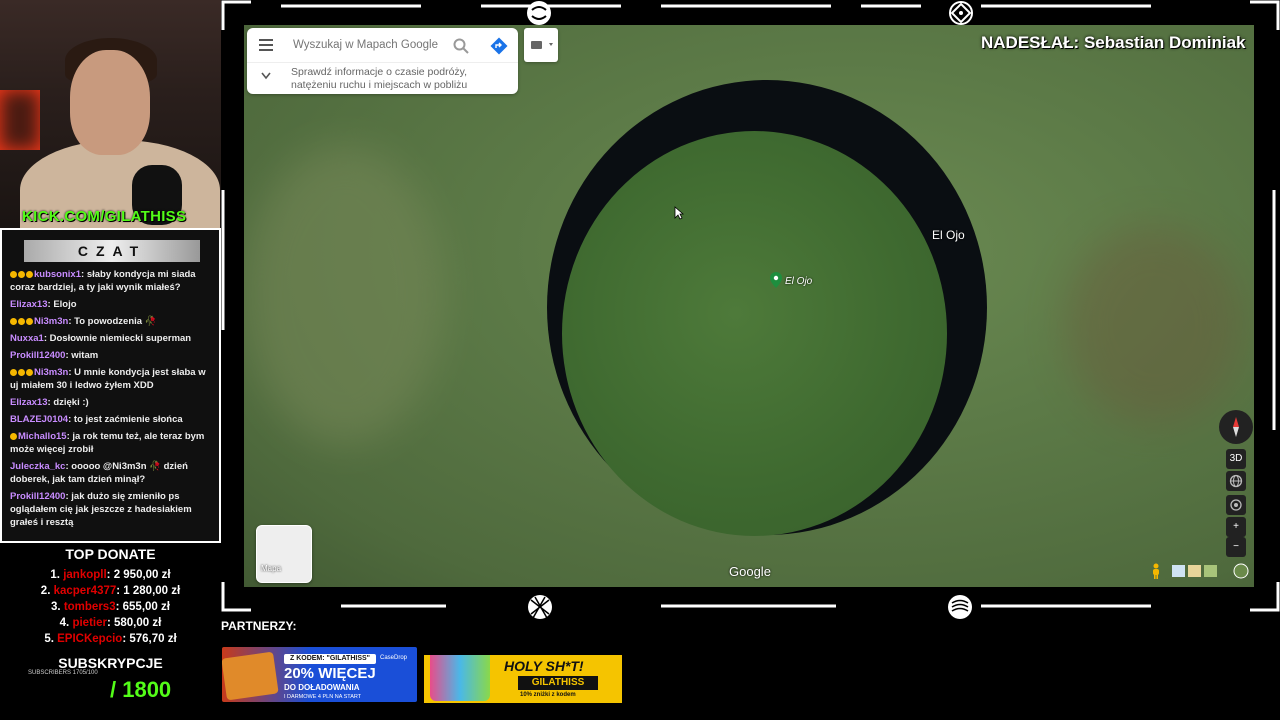  What do you see at coordinates (750, 571) in the screenshot?
I see `google-logo: Google` at bounding box center [750, 571].